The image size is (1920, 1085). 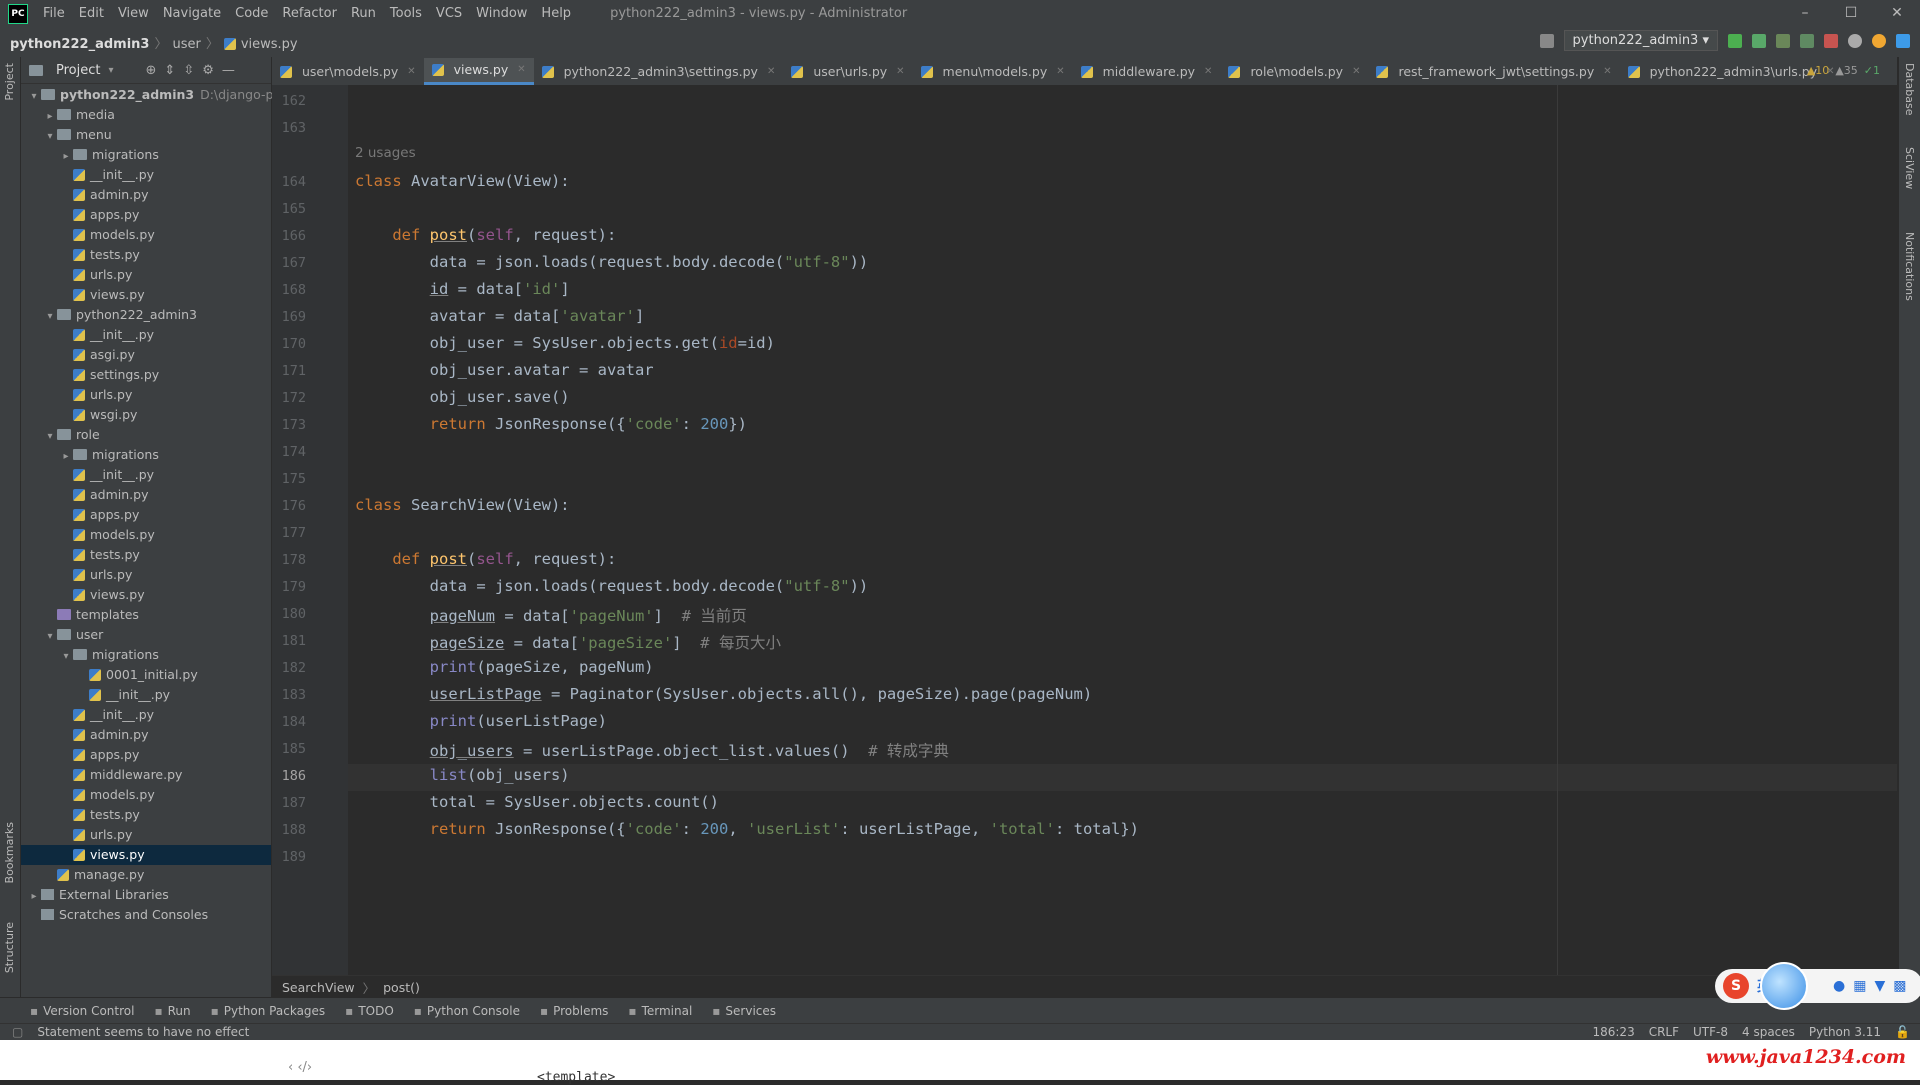 What do you see at coordinates (1843, 70) in the screenshot?
I see `inspection-widget: ▲10 ▲35 ✓1` at bounding box center [1843, 70].